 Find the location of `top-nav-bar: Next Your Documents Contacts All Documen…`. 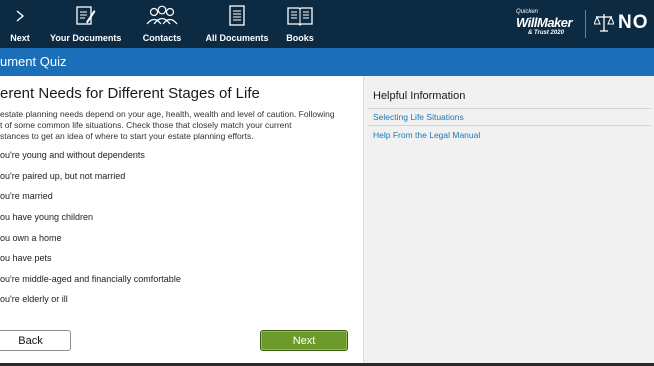

top-nav-bar: Next Your Documents Contacts All Documen… is located at coordinates (327, 24).